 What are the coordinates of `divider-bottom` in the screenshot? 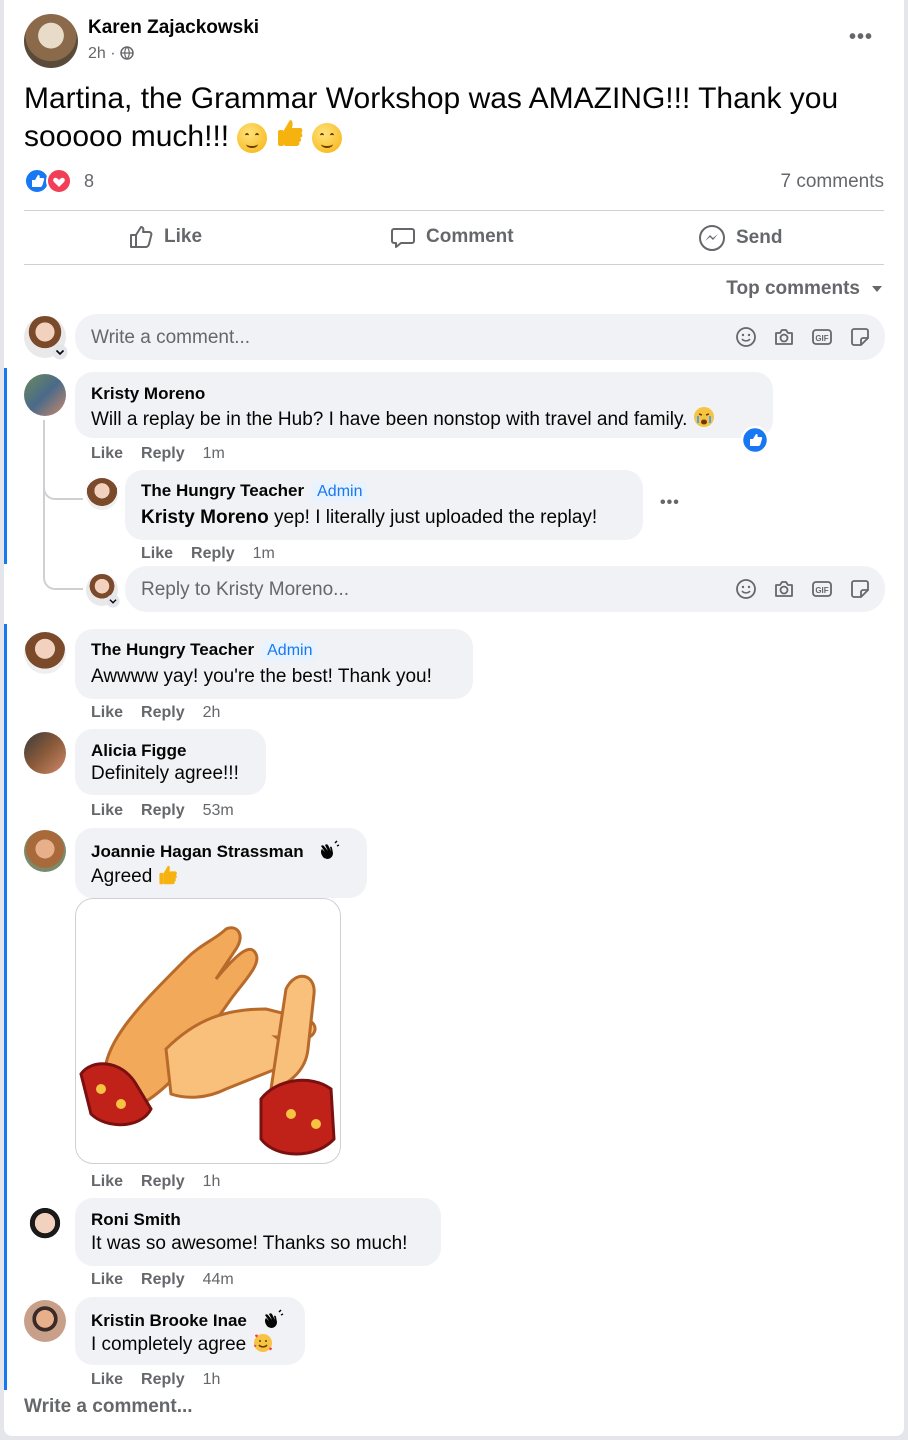 It's located at (454, 264).